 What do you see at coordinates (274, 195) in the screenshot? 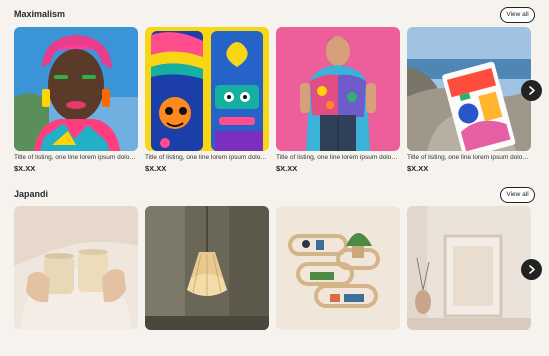
I see `section-header: Japandi View all` at bounding box center [274, 195].